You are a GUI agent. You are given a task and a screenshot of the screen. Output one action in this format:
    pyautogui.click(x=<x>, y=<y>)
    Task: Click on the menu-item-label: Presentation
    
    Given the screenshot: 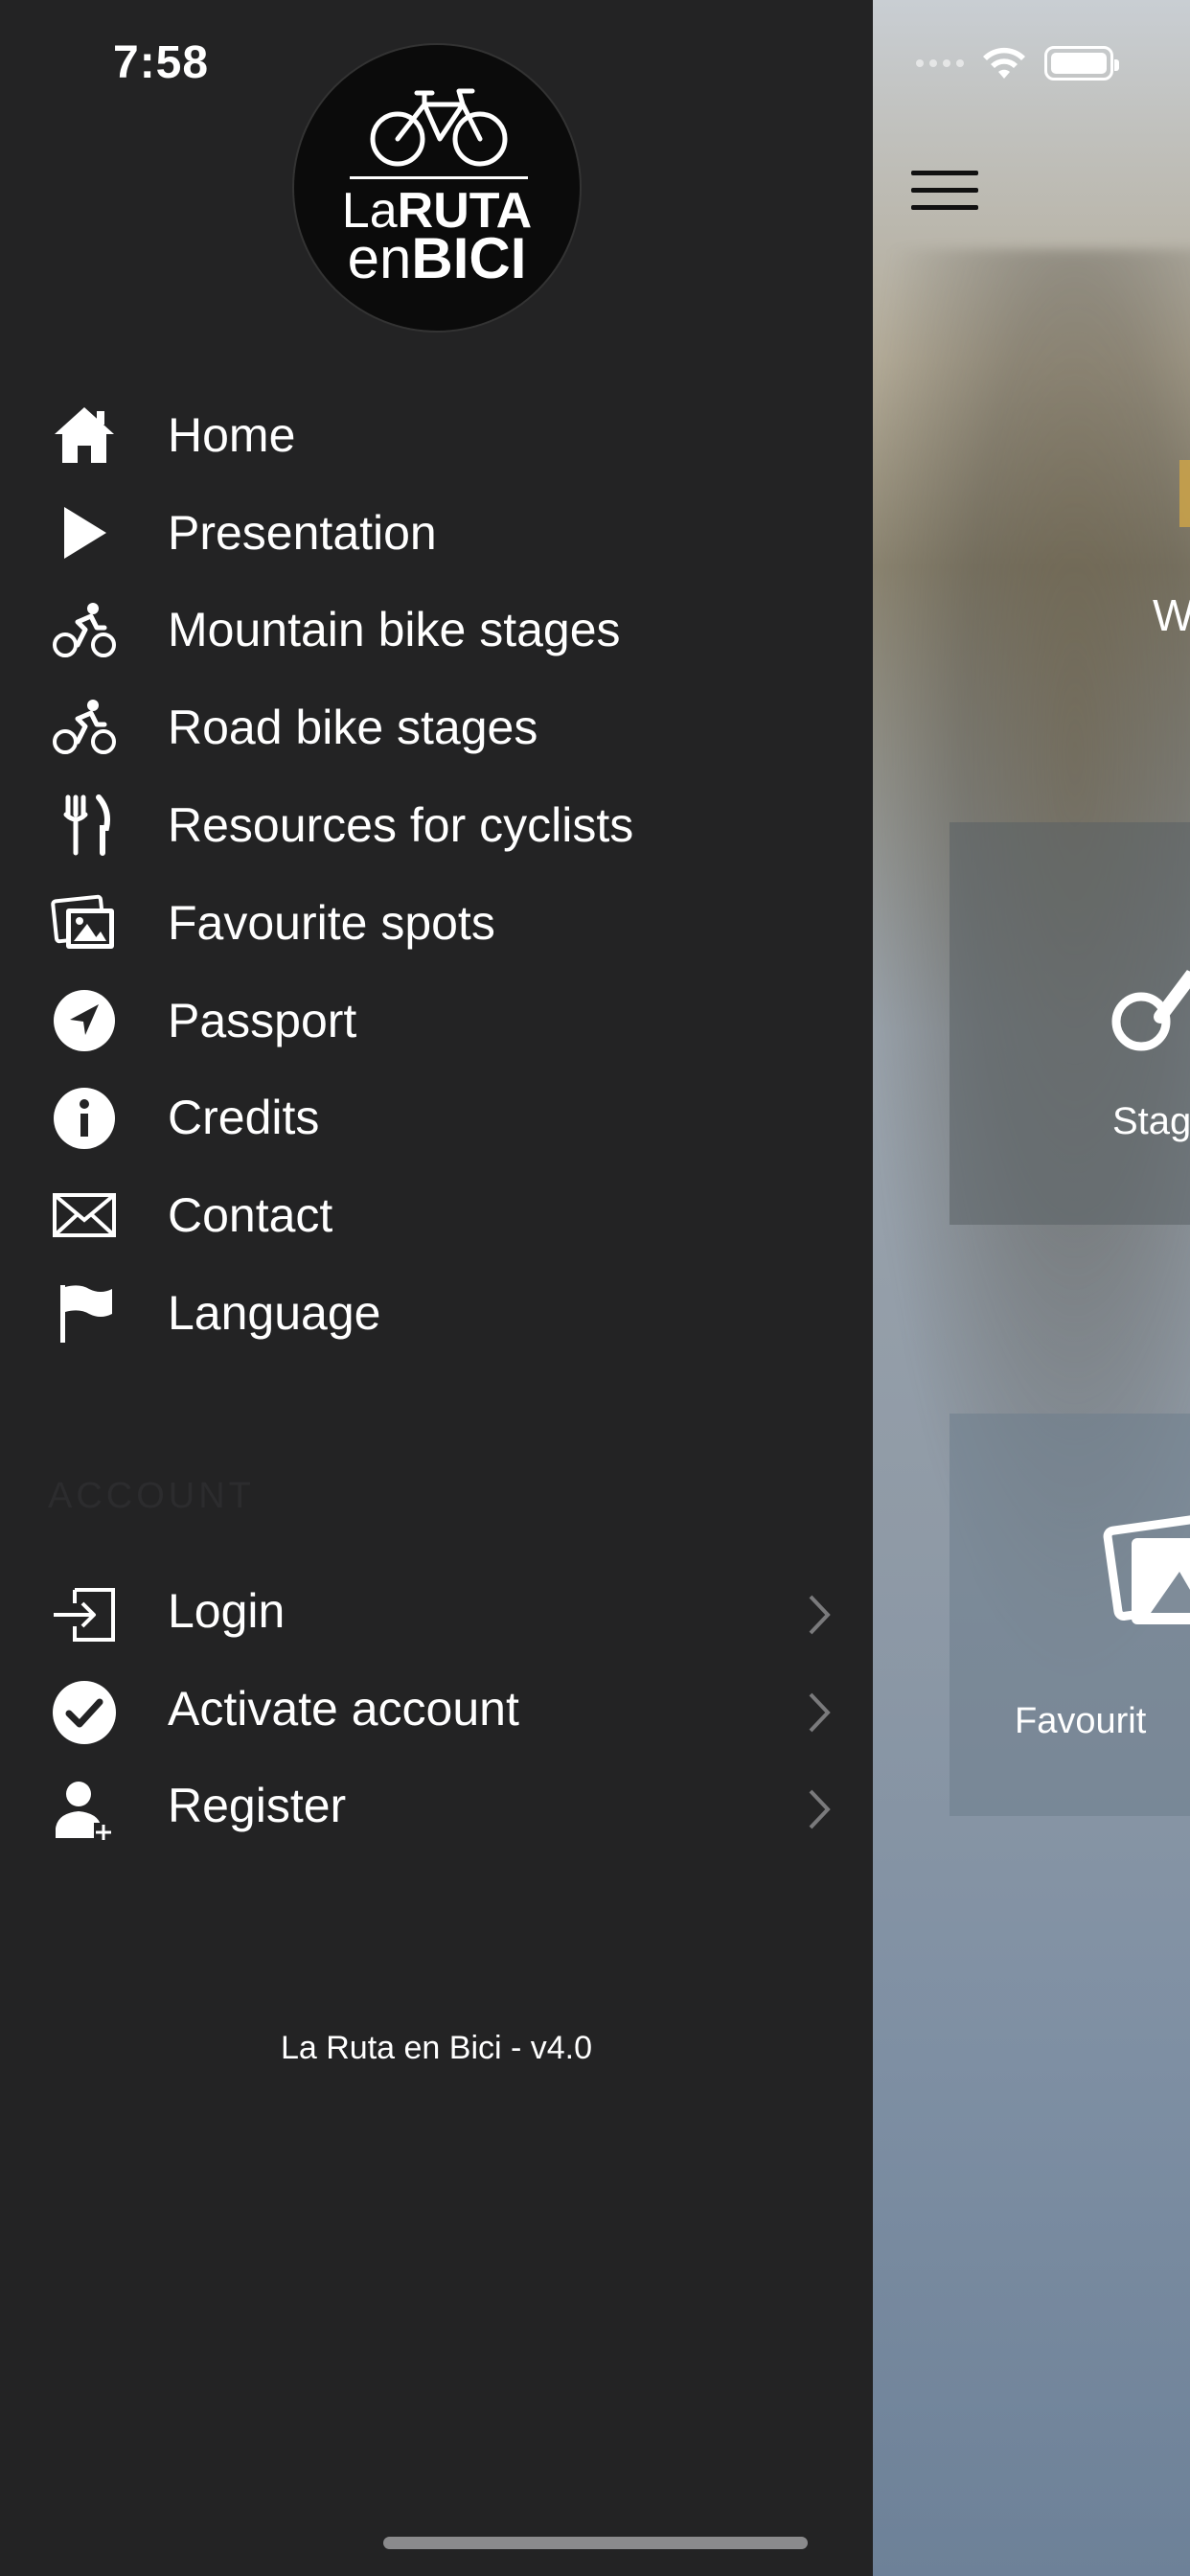 What is the action you would take?
    pyautogui.click(x=303, y=532)
    